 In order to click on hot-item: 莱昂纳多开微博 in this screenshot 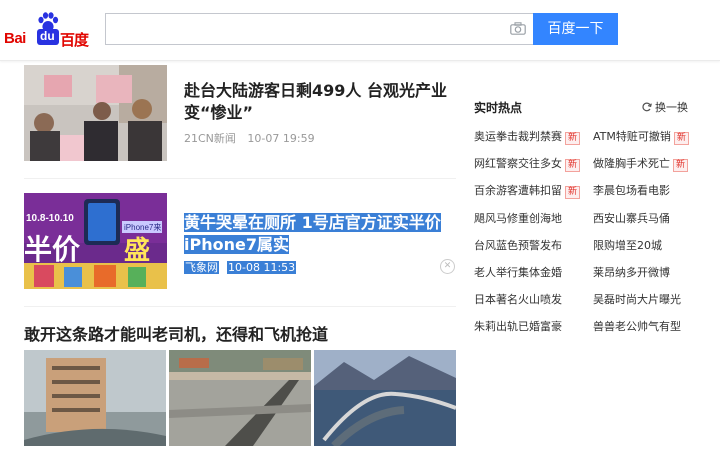, I will do `click(631, 273)`.